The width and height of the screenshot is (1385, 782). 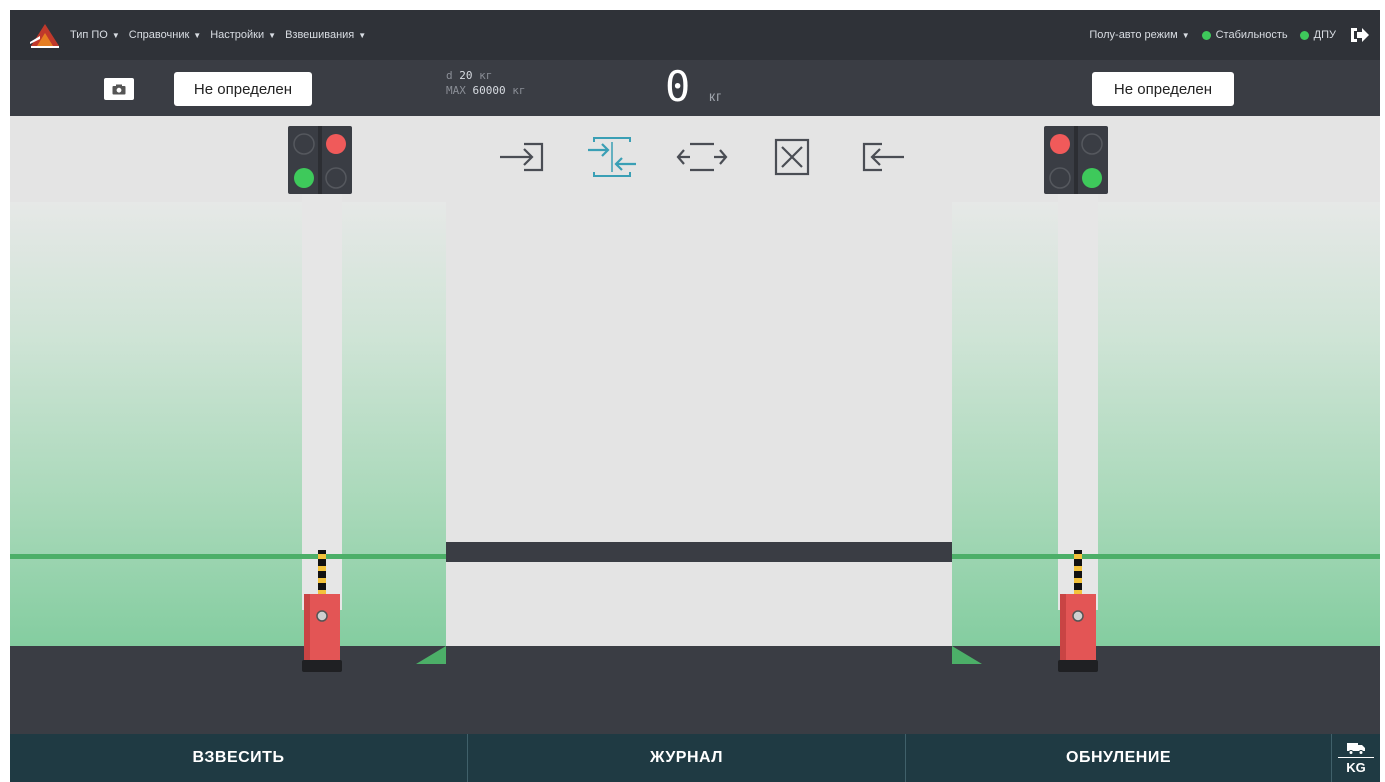 I want to click on unit-separator, so click(x=1356, y=757).